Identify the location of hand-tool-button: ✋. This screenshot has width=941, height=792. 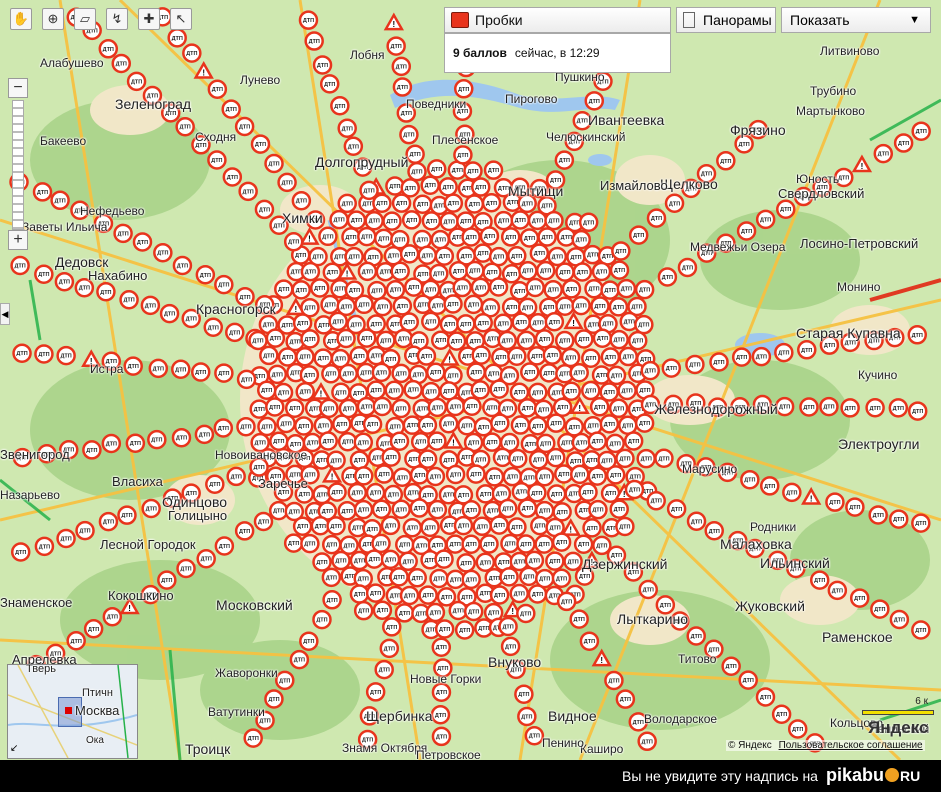
(21, 19).